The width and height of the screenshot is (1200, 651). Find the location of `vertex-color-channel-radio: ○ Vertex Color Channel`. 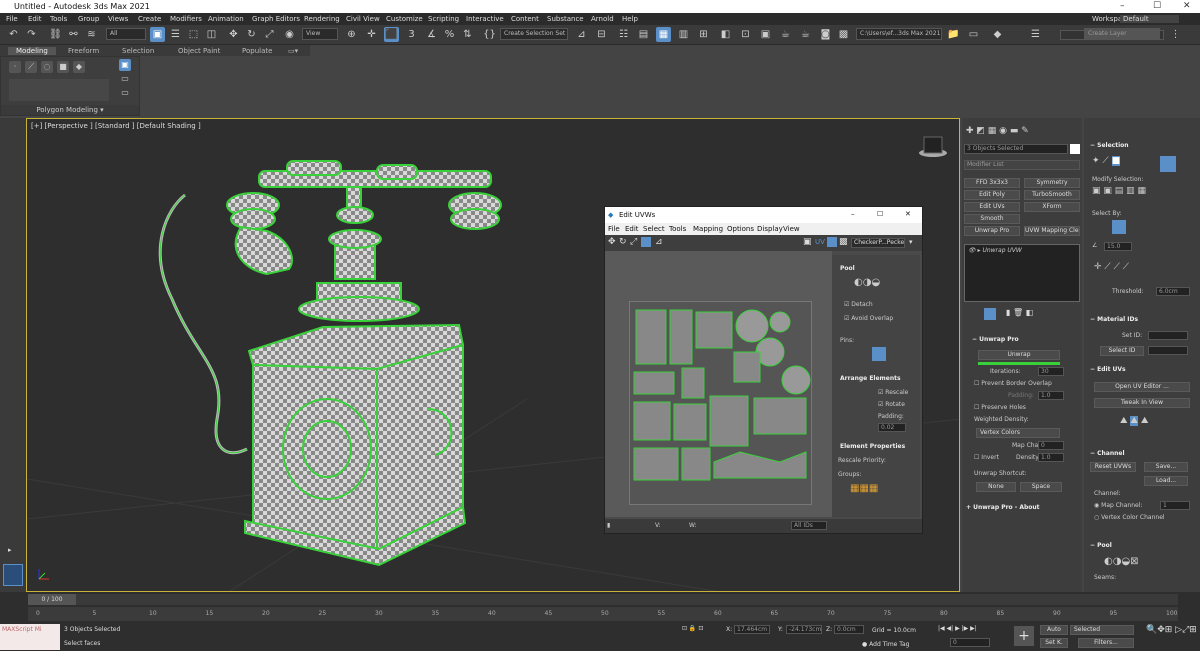

vertex-color-channel-radio: ○ Vertex Color Channel is located at coordinates (1129, 517).